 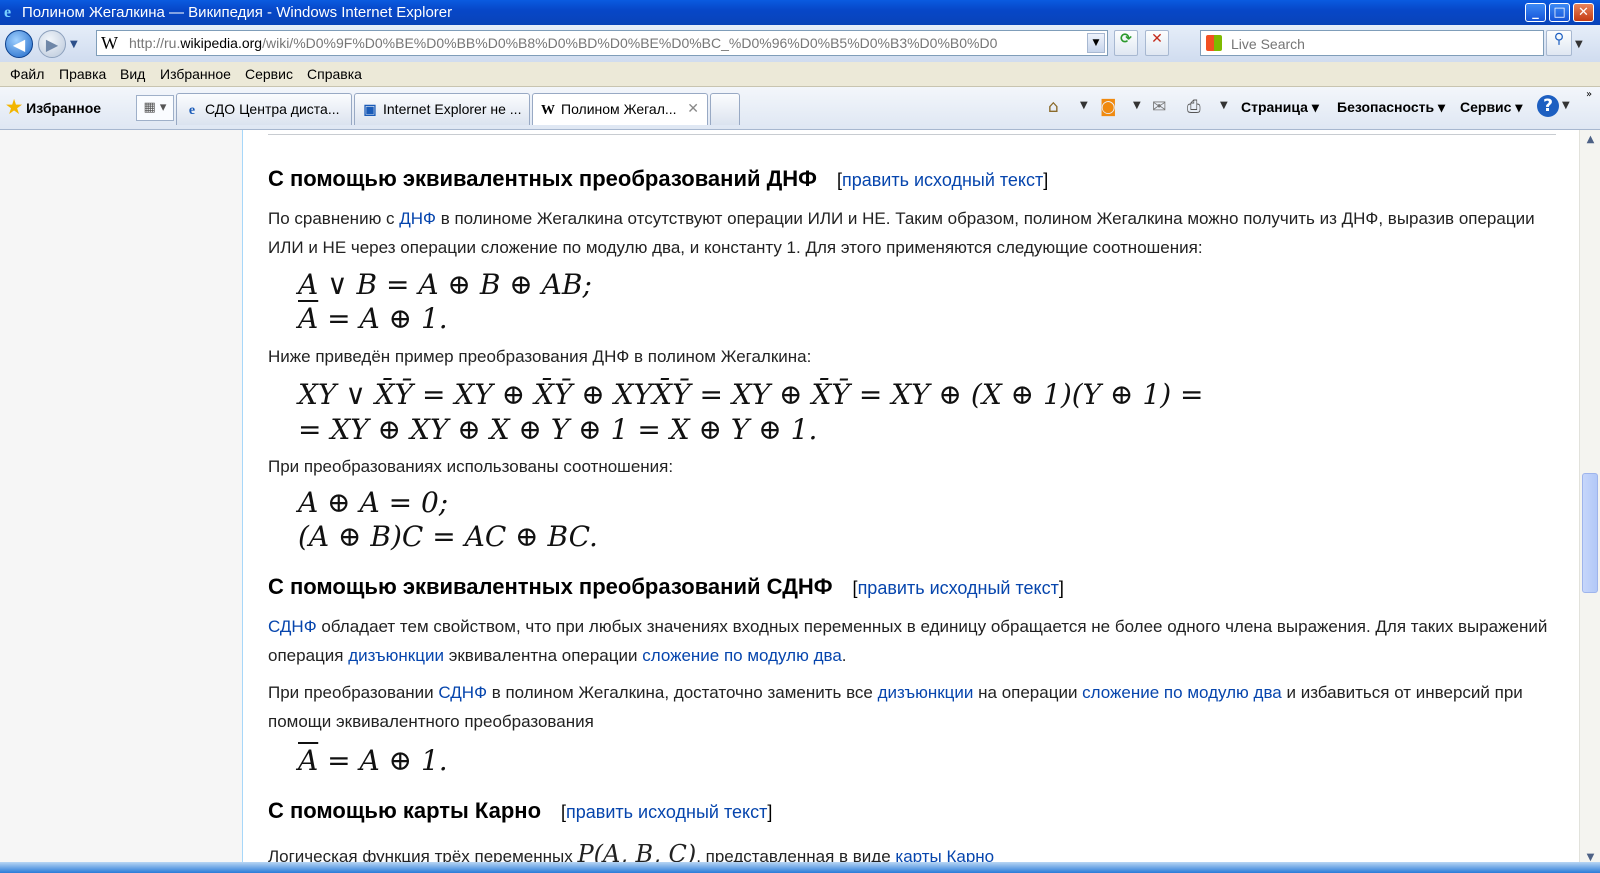 I want to click on formula-distributive: (A ⊕ B)C = AC ⊕ BC., so click(x=448, y=536).